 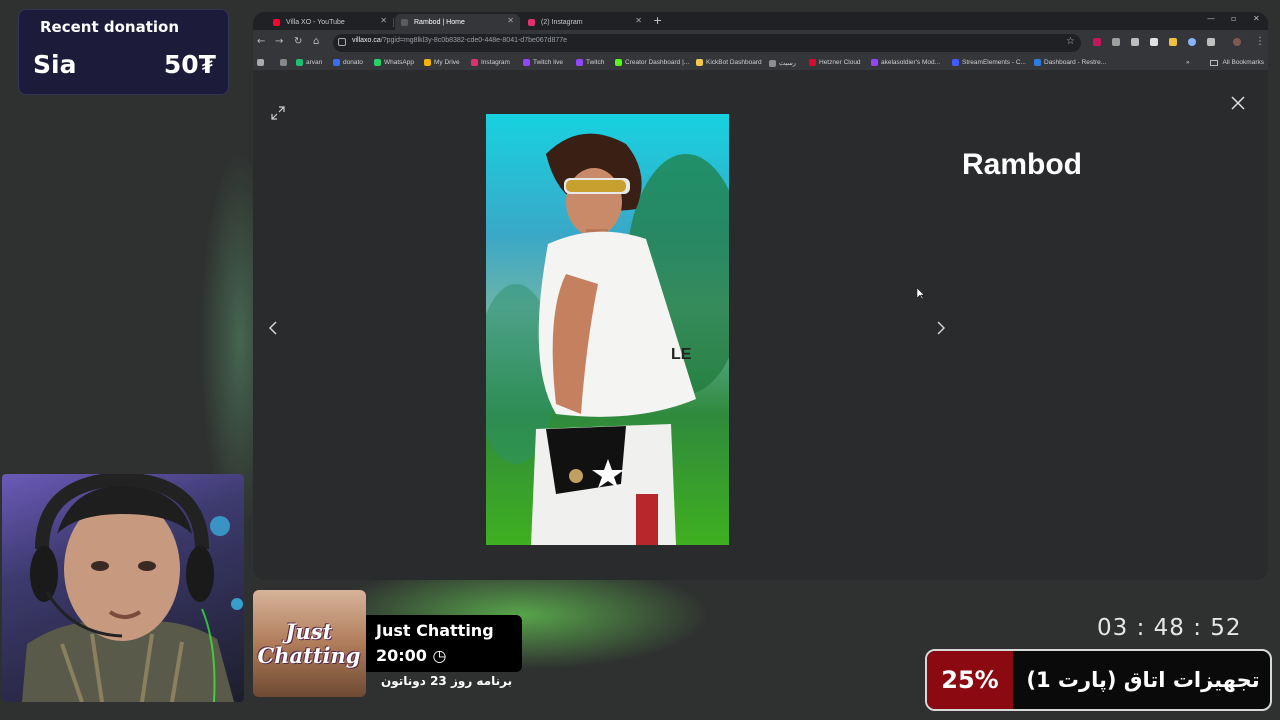 I want to click on just-chatting-logo: Just Chatting, so click(x=309, y=643).